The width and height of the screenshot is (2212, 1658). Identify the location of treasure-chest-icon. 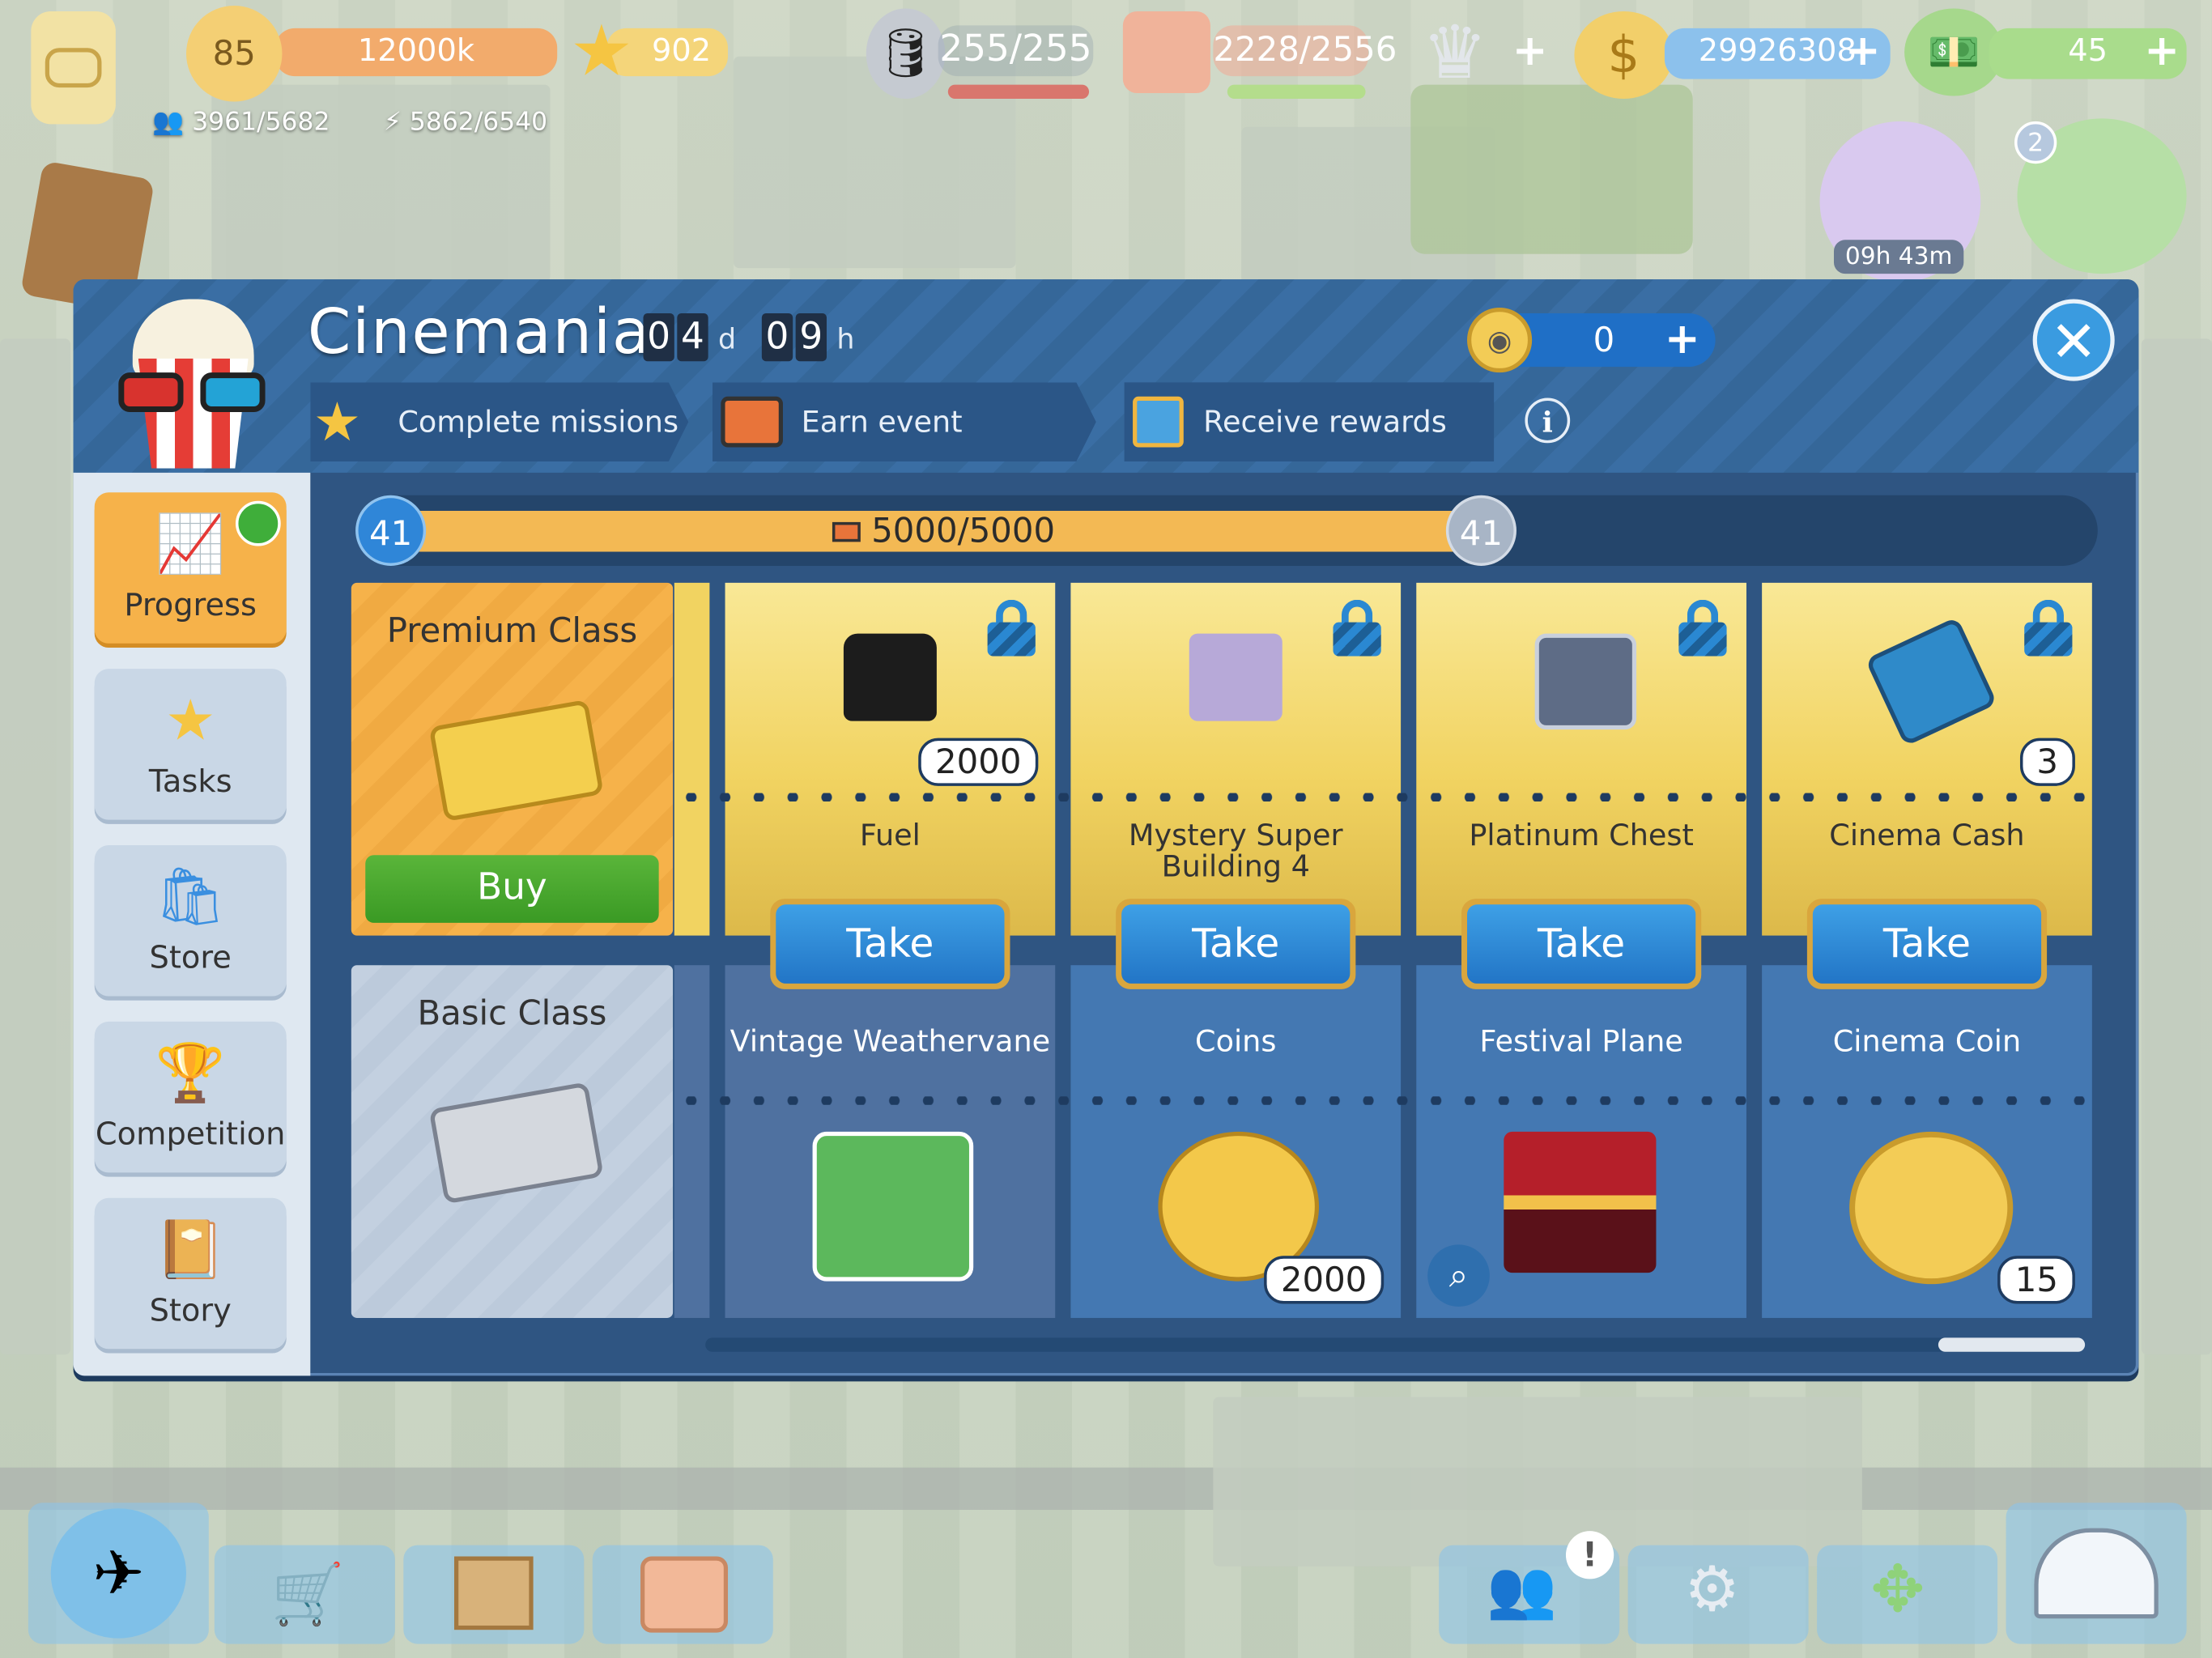
(685, 1594).